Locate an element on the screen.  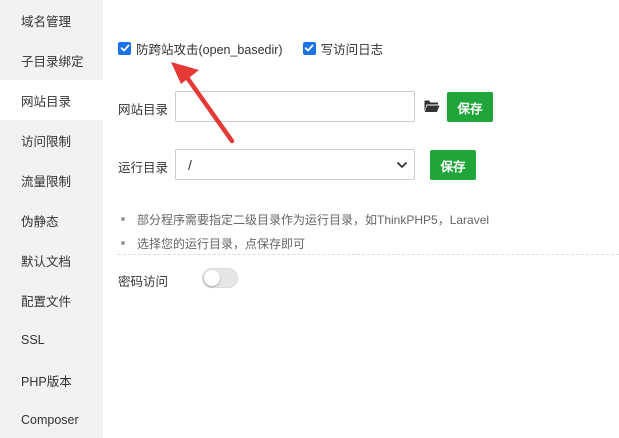
sidebar-item-rewrite: 伪静态 is located at coordinates (51, 220).